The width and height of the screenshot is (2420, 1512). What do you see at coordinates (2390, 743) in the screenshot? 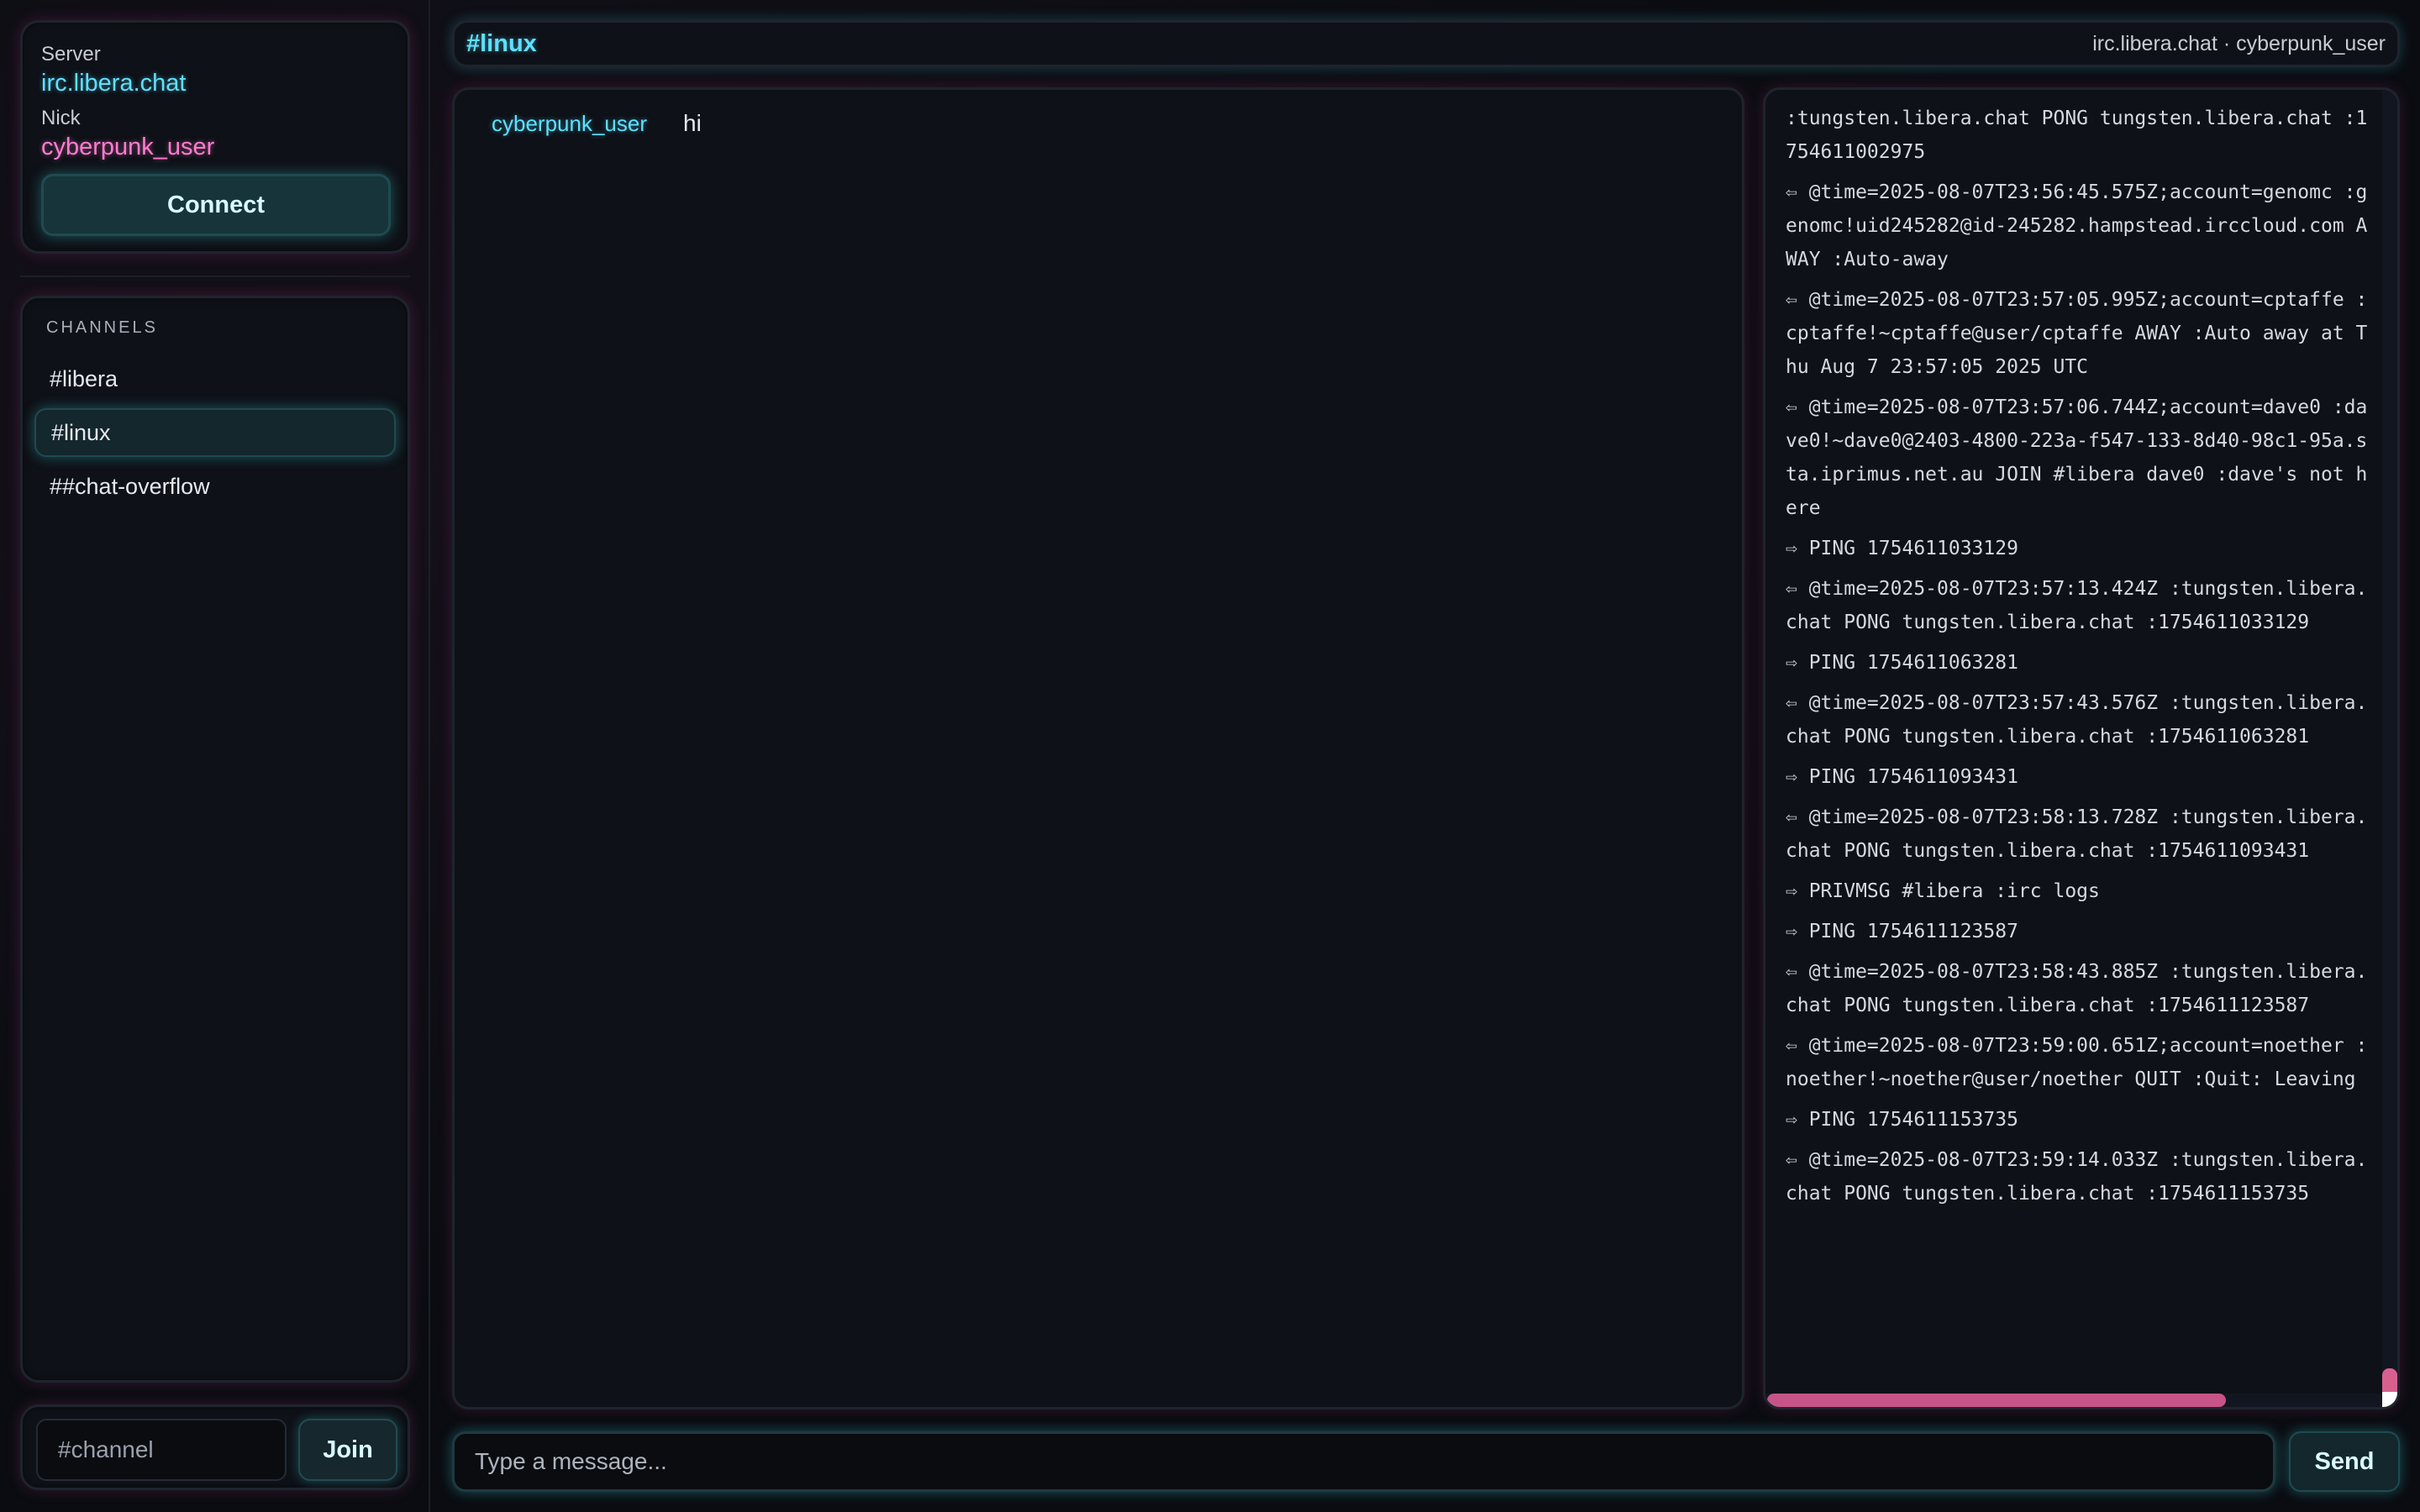
I see `vertical-scrollbar` at bounding box center [2390, 743].